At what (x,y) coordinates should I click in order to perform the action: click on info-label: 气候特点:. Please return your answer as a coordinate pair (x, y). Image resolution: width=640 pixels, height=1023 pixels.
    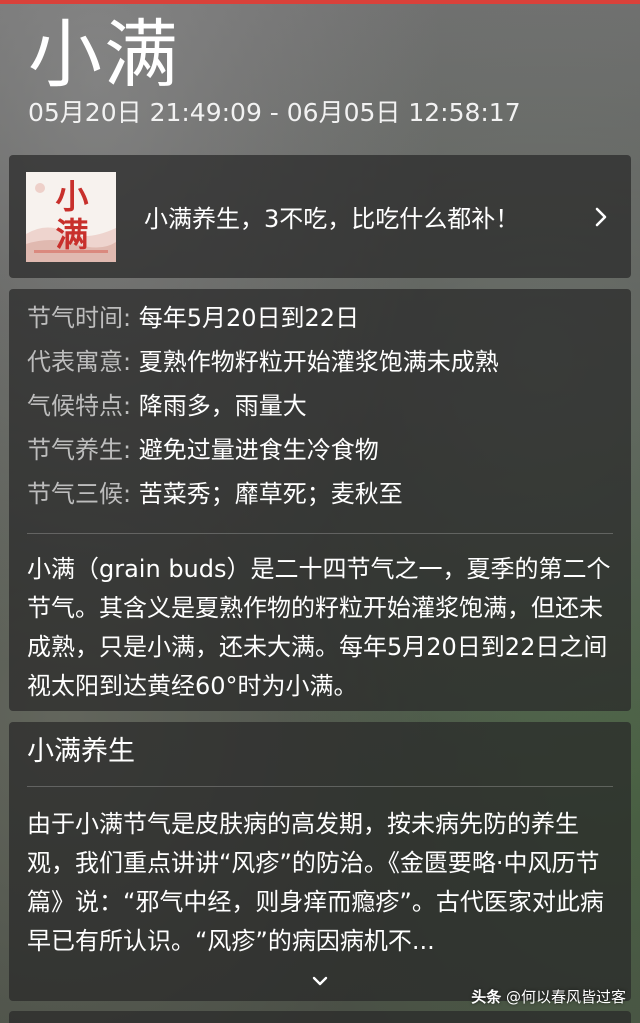
    Looking at the image, I should click on (79, 406).